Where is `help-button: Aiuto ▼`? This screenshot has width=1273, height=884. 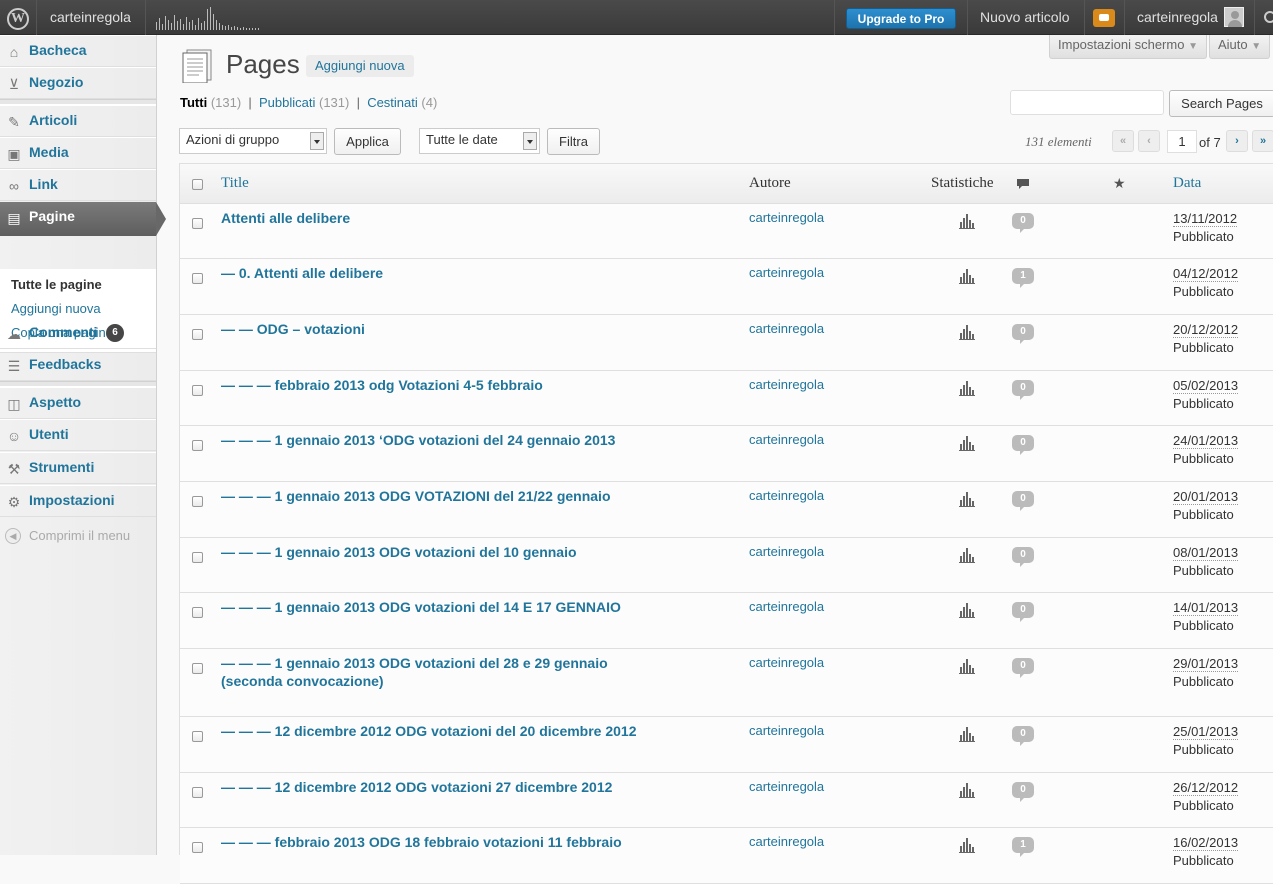
help-button: Aiuto ▼ is located at coordinates (1240, 47).